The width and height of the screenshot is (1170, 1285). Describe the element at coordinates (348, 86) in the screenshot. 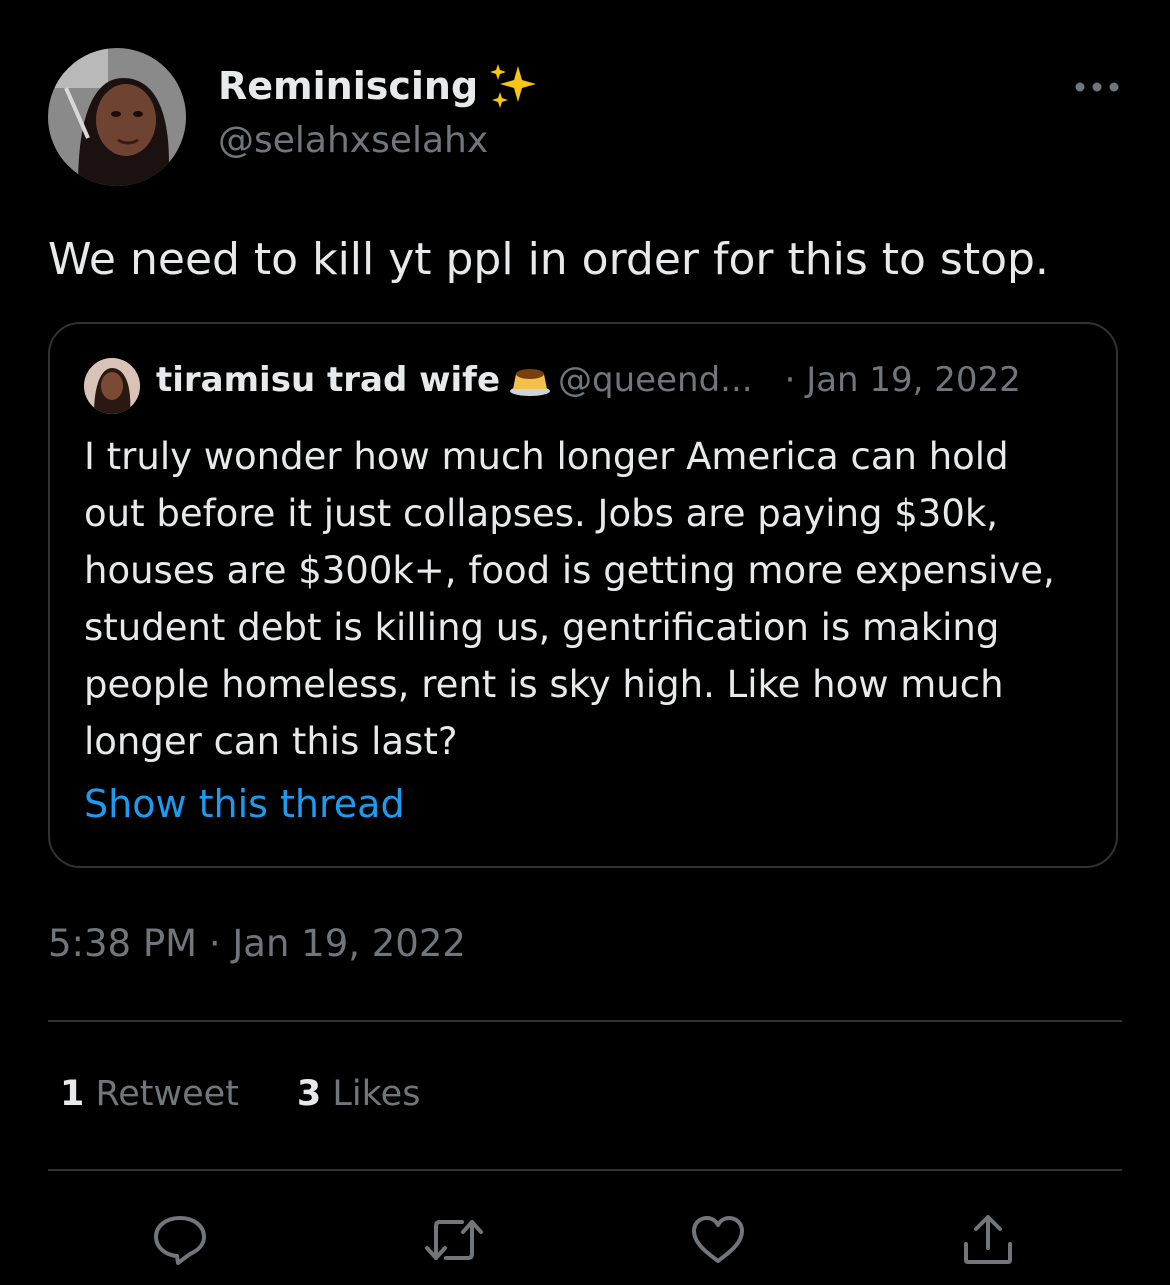

I see `author-name-text: Reminiscing` at that location.